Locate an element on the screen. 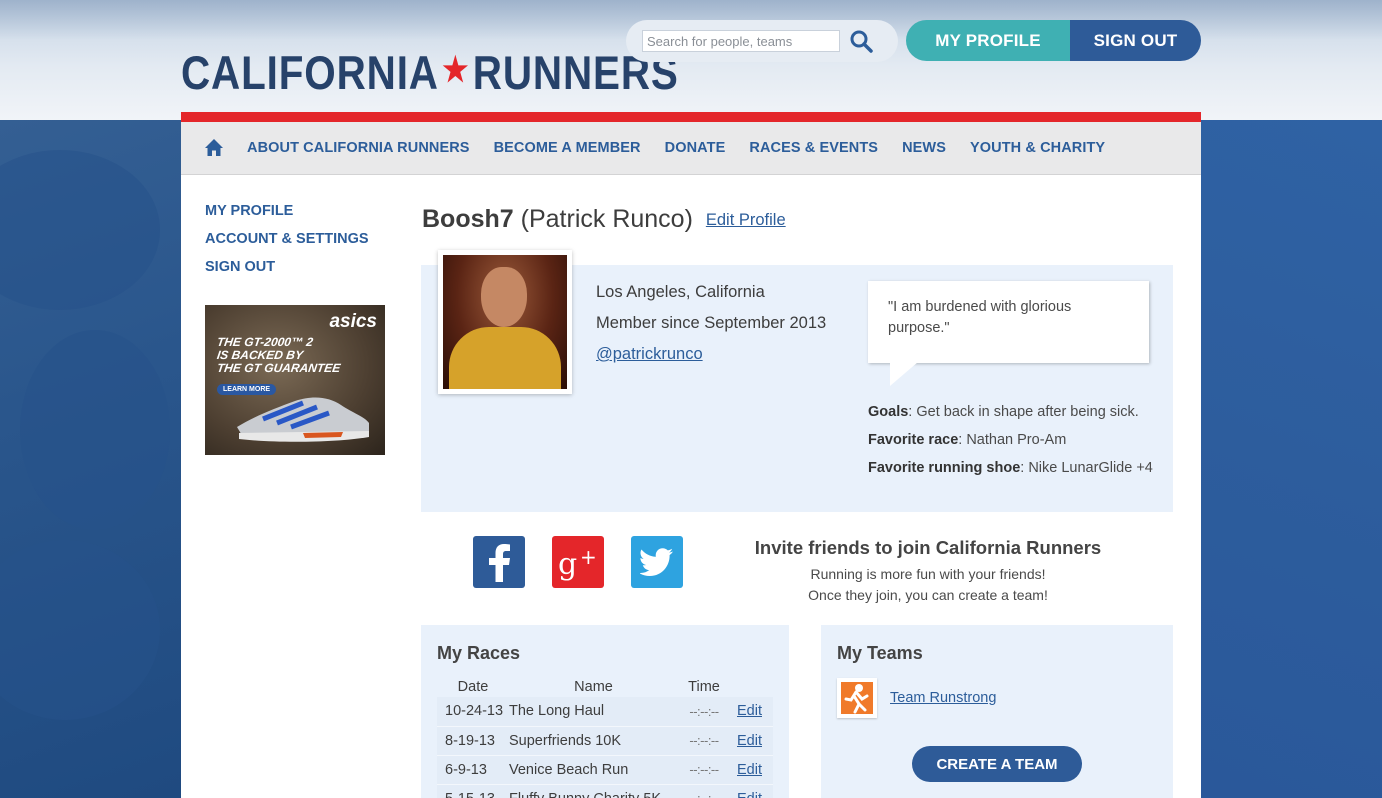  avatar is located at coordinates (505, 322).